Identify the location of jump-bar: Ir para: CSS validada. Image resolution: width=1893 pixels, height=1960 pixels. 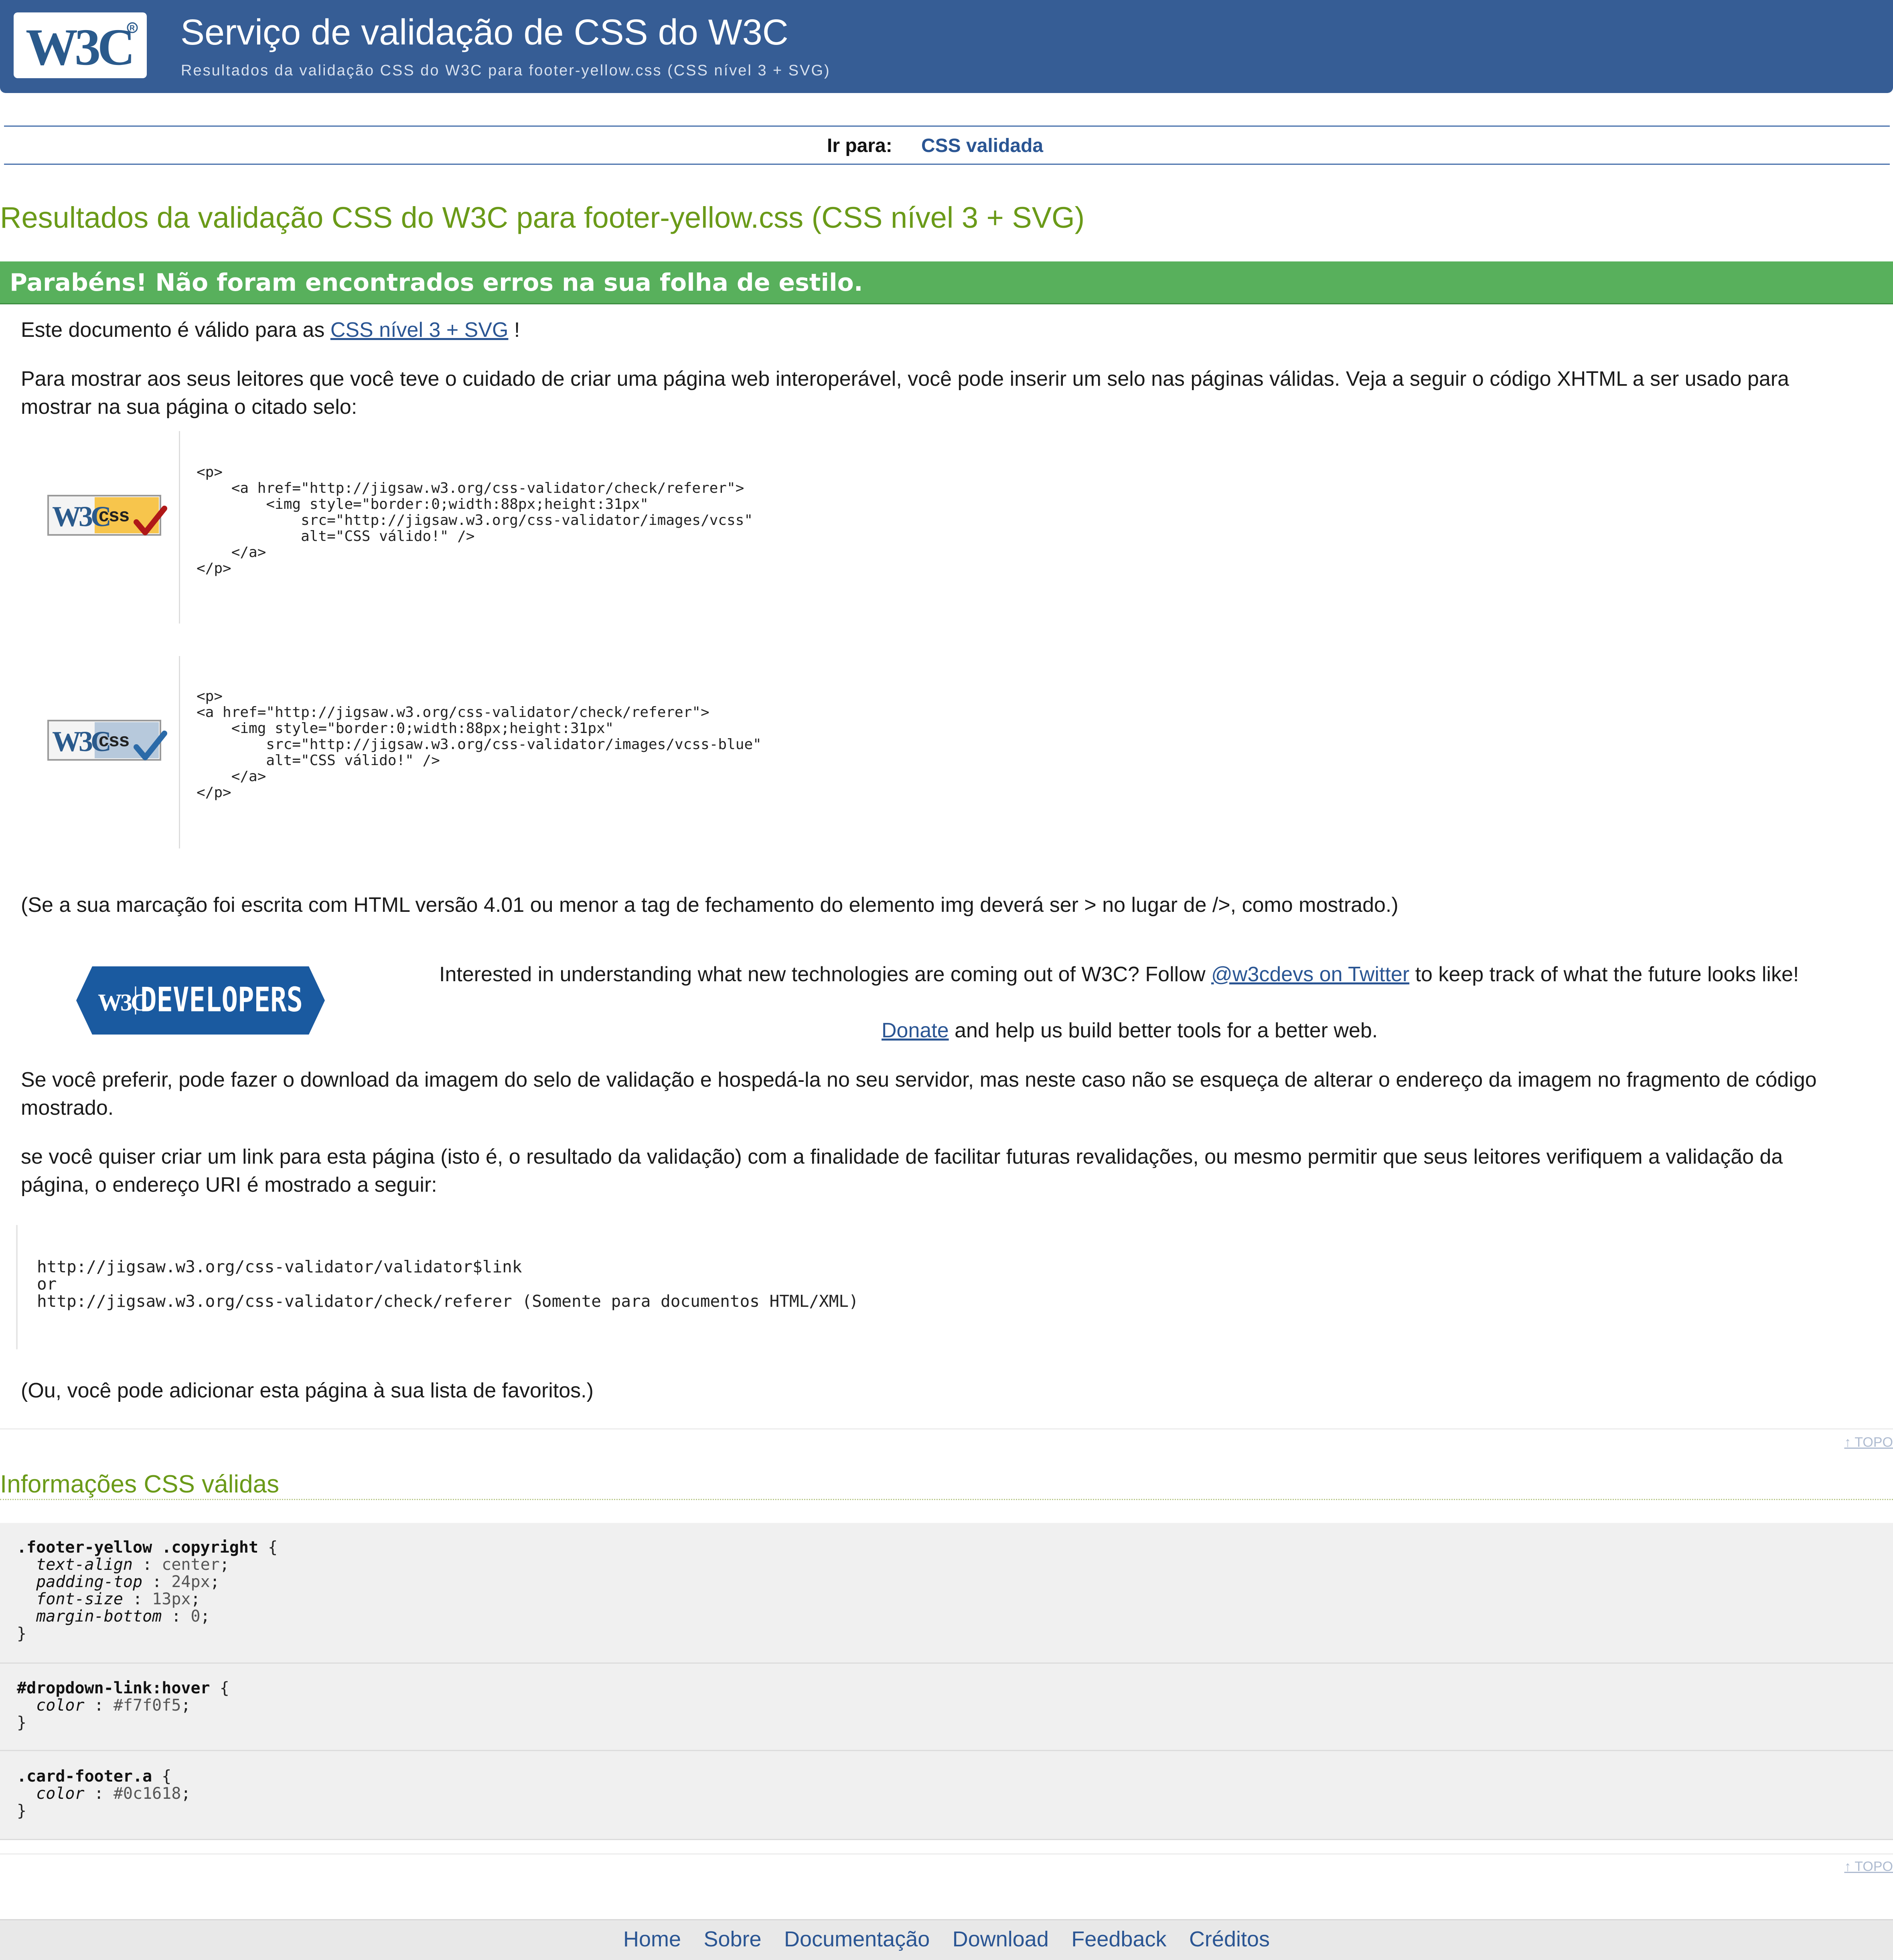
(947, 145).